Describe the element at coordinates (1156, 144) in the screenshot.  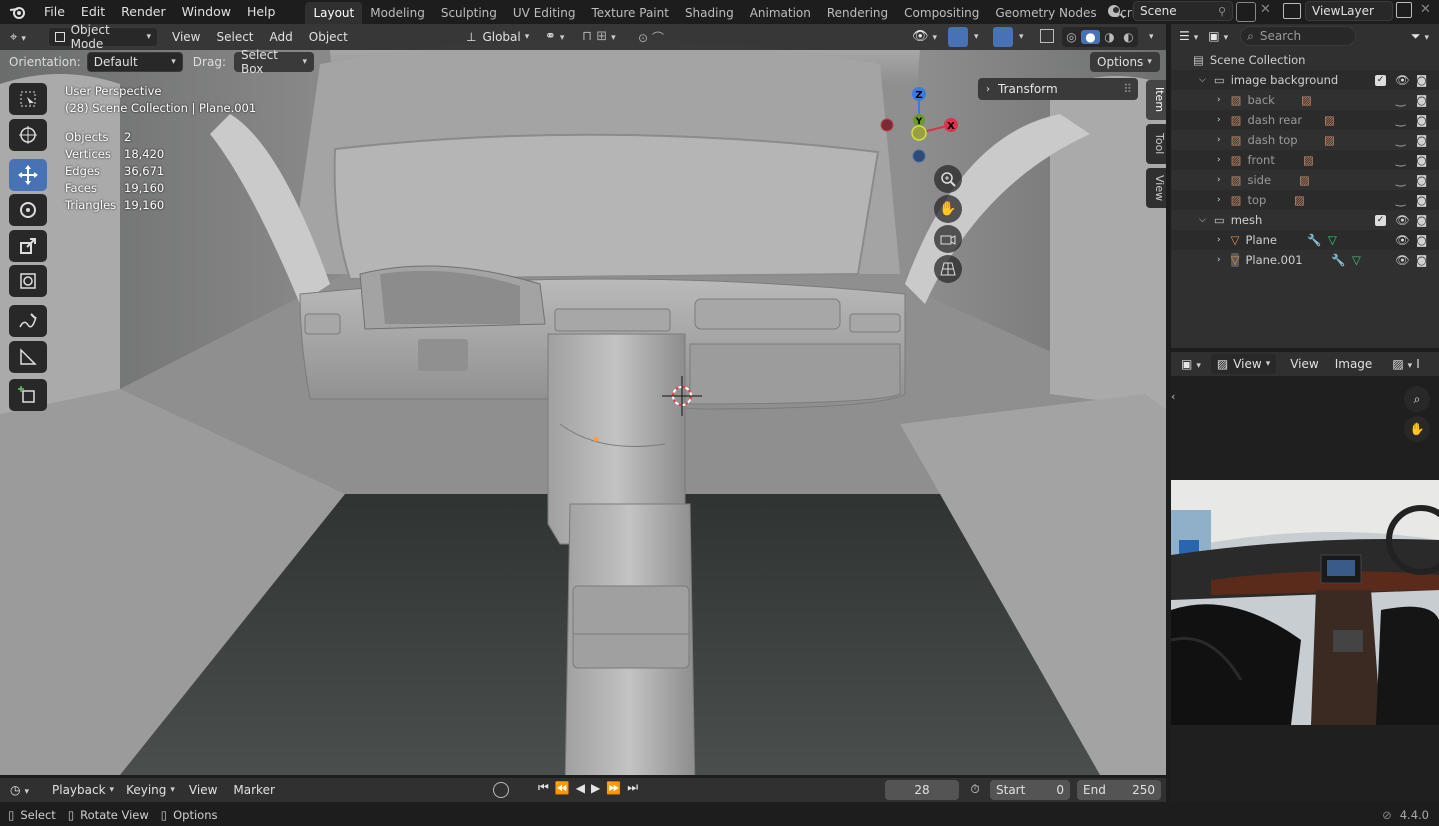
I see `tab-tool: Tool` at that location.